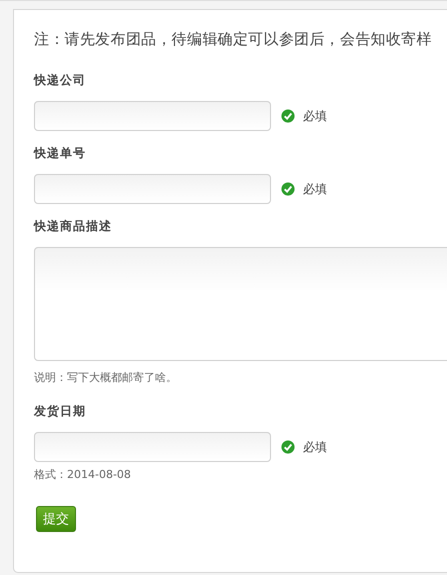 This screenshot has width=447, height=575. What do you see at coordinates (60, 153) in the screenshot?
I see `field-label: 快递单号` at bounding box center [60, 153].